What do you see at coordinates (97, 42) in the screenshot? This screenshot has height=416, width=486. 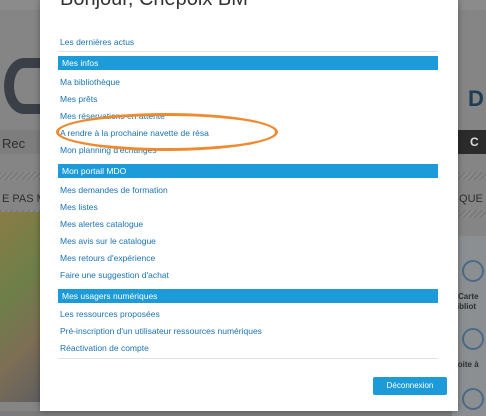 I see `latest-news-link: Les dernières actus` at bounding box center [97, 42].